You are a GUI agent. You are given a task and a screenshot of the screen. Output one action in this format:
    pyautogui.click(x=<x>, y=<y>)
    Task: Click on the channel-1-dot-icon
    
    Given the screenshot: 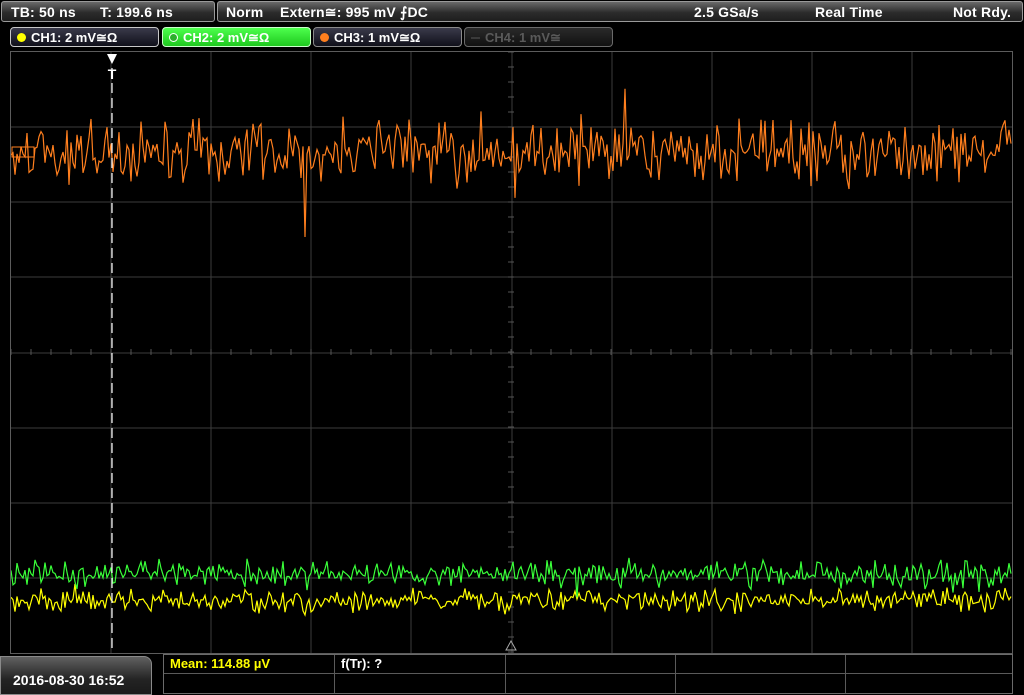 What is the action you would take?
    pyautogui.click(x=21, y=37)
    